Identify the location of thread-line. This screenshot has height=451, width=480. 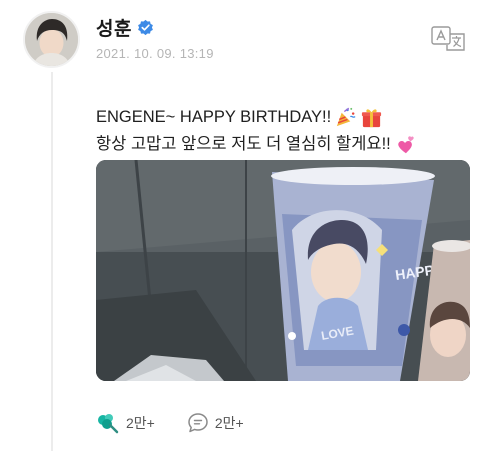
(52, 261).